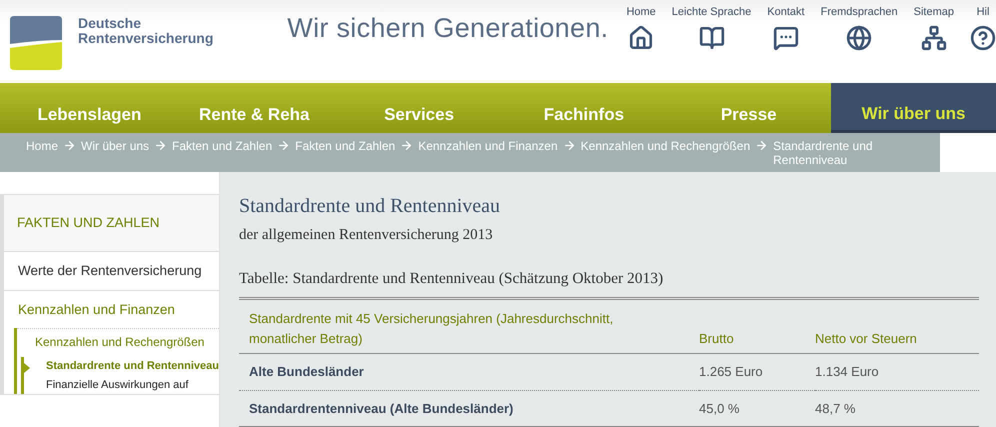 The height and width of the screenshot is (427, 996). What do you see at coordinates (132, 366) in the screenshot?
I see `sidebar-item: Standardrente und Rentenniveau` at bounding box center [132, 366].